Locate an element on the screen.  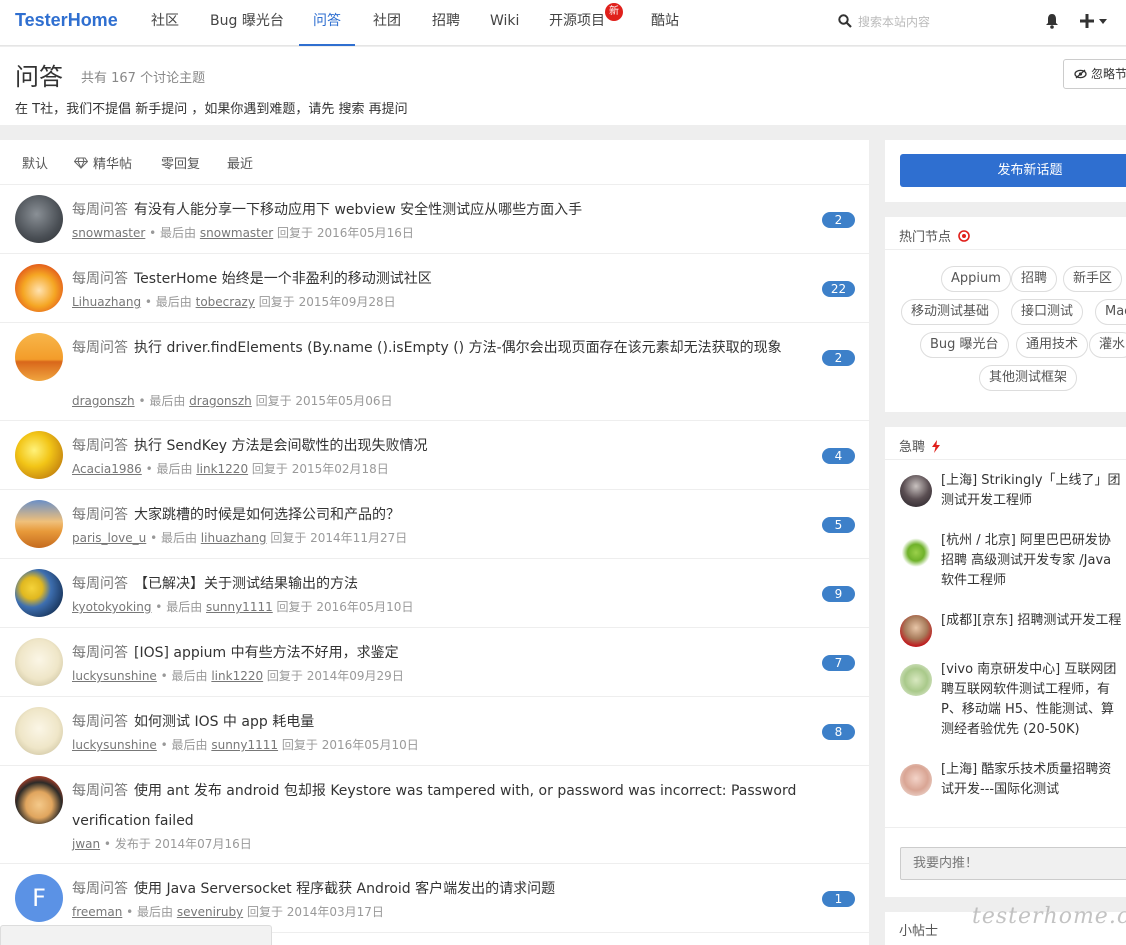
brand-logo: TesterHome is located at coordinates (66, 20).